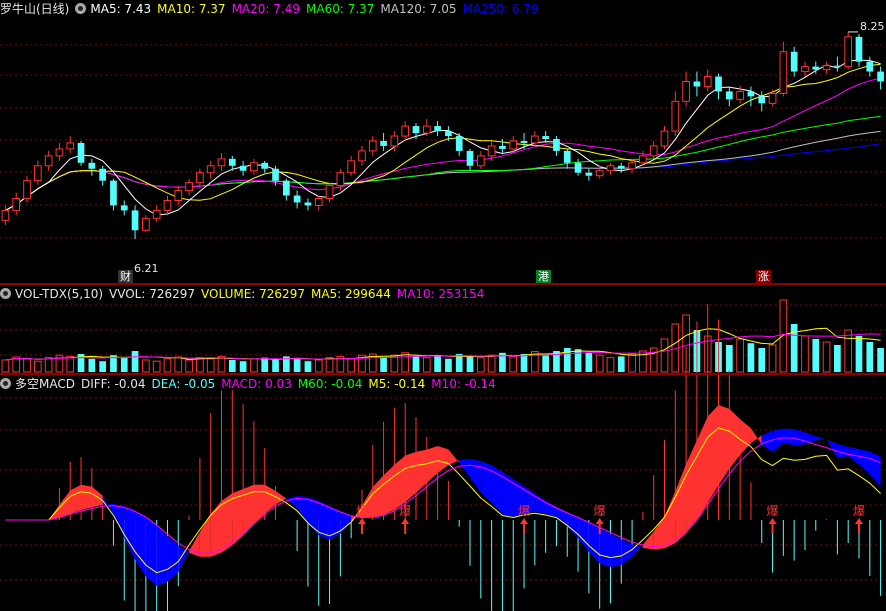 This screenshot has width=886, height=611. What do you see at coordinates (599, 521) in the screenshot?
I see `signal-arrow-icon` at bounding box center [599, 521].